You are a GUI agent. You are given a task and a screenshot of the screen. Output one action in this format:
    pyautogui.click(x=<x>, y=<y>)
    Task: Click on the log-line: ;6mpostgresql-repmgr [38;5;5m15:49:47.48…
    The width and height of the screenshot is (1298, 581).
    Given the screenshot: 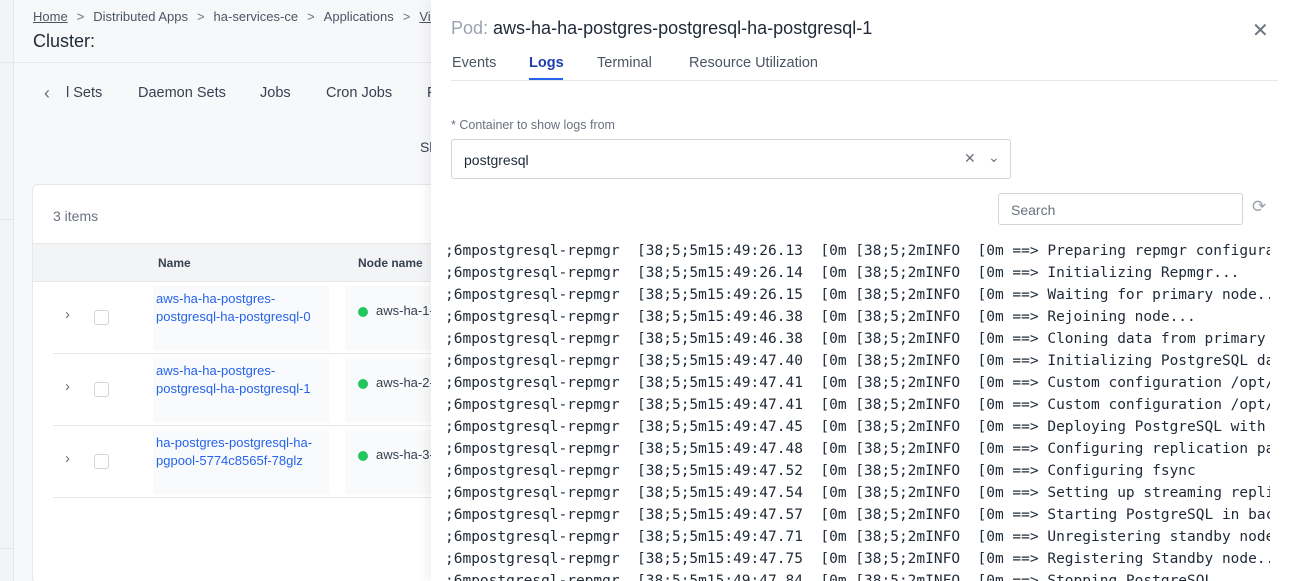 What is the action you would take?
    pyautogui.click(x=857, y=449)
    